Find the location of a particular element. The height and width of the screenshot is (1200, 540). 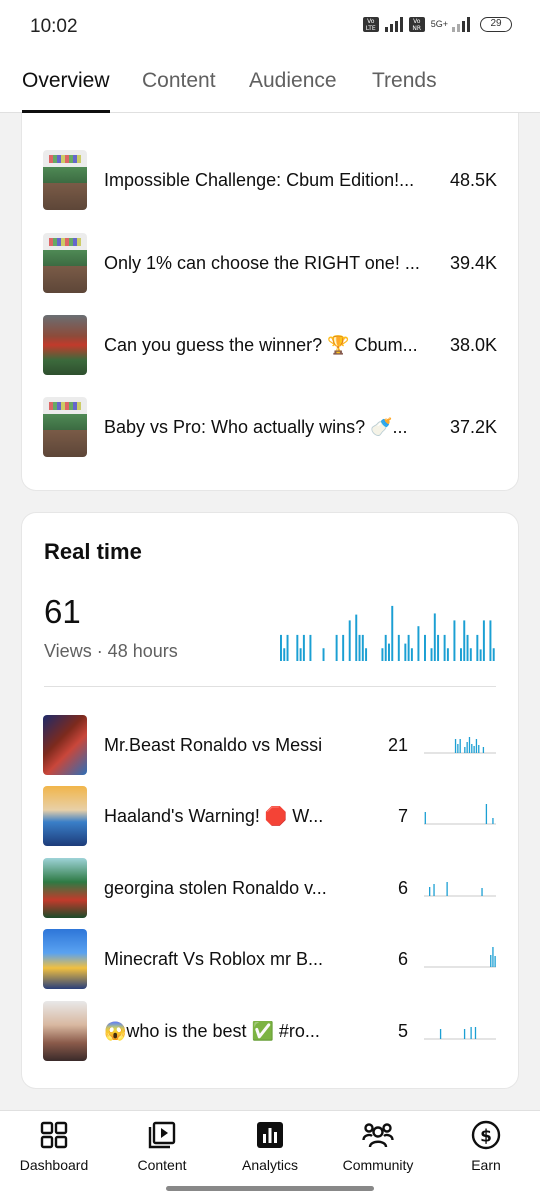

video-realtime-views: 7 is located at coordinates (402, 816).